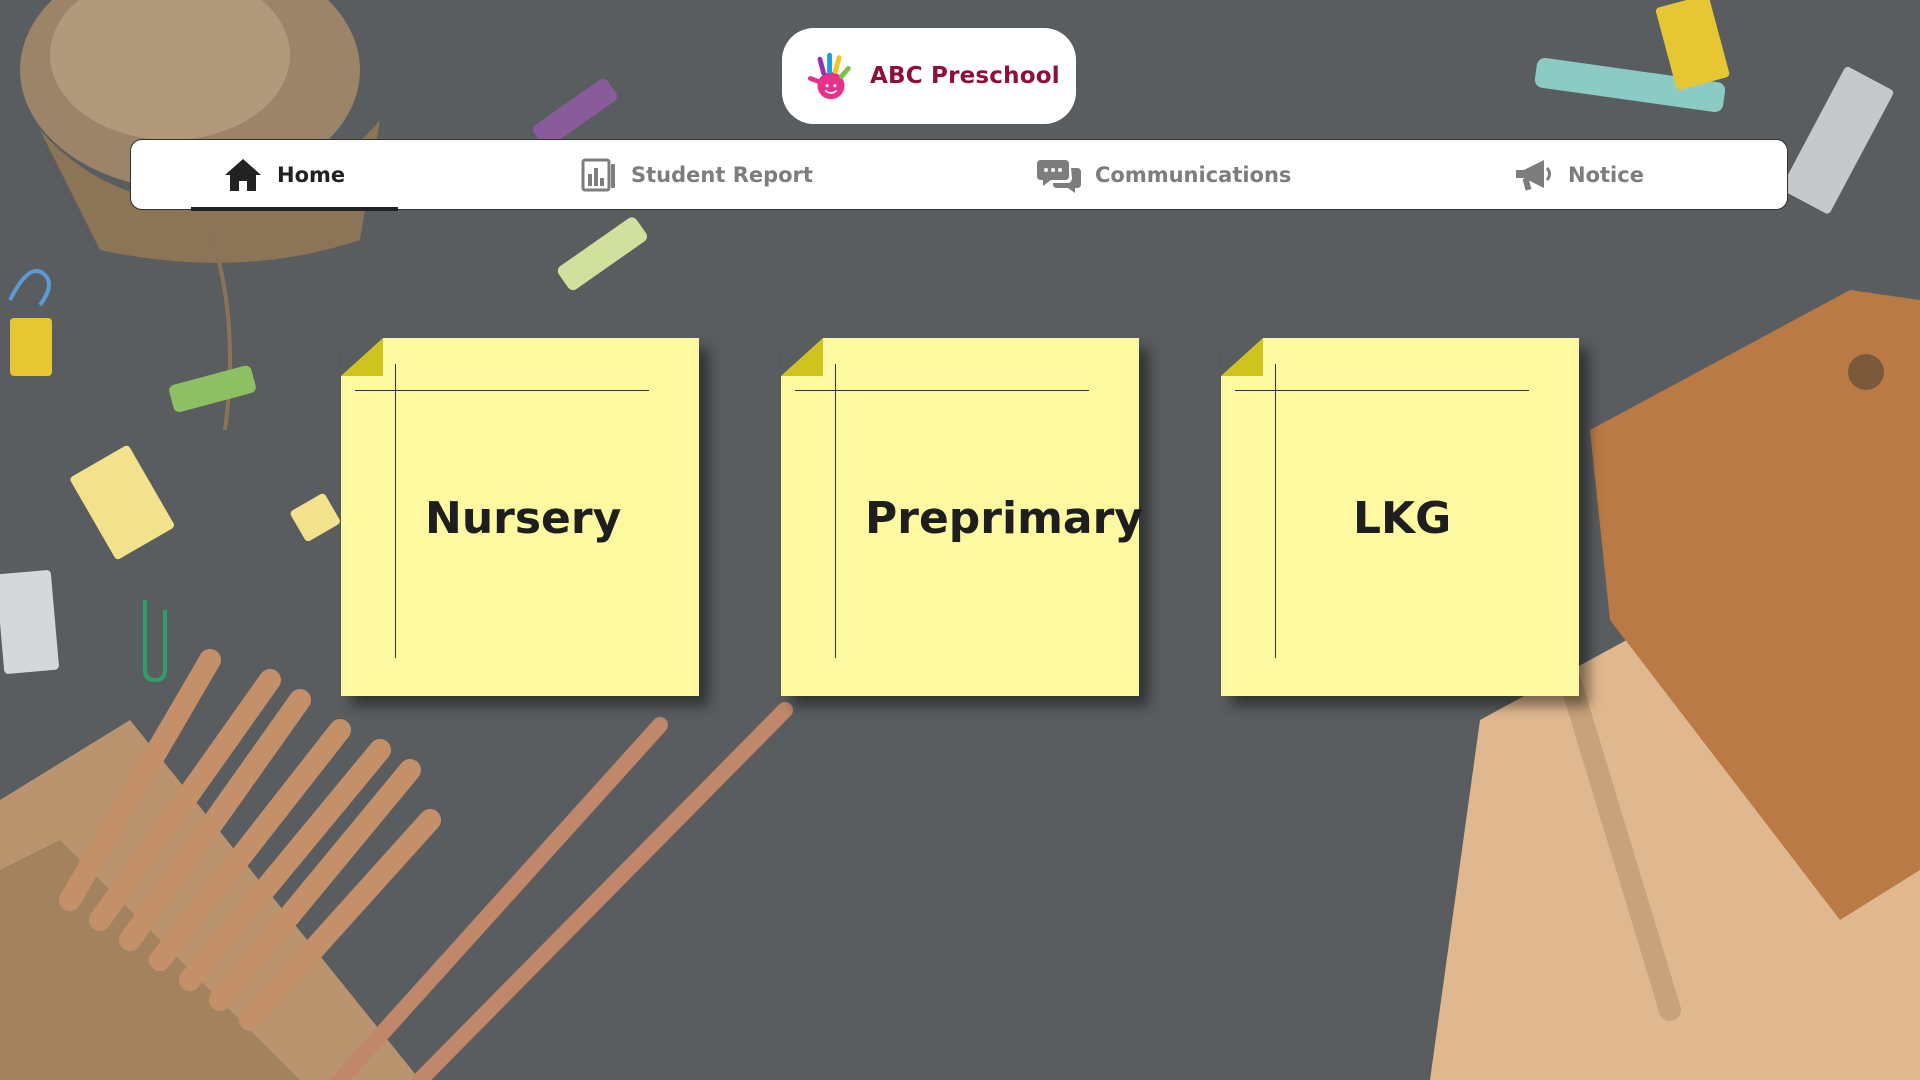  I want to click on hand-print-icon, so click(829, 76).